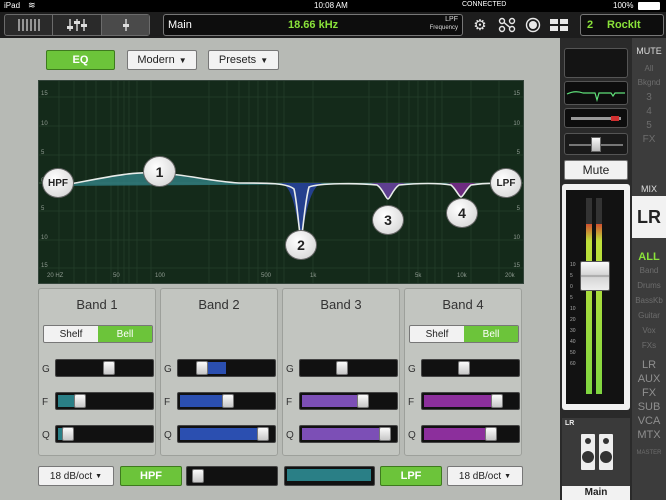 This screenshot has width=666, height=500. Describe the element at coordinates (470, 434) in the screenshot. I see `band-4-q-slider` at that location.